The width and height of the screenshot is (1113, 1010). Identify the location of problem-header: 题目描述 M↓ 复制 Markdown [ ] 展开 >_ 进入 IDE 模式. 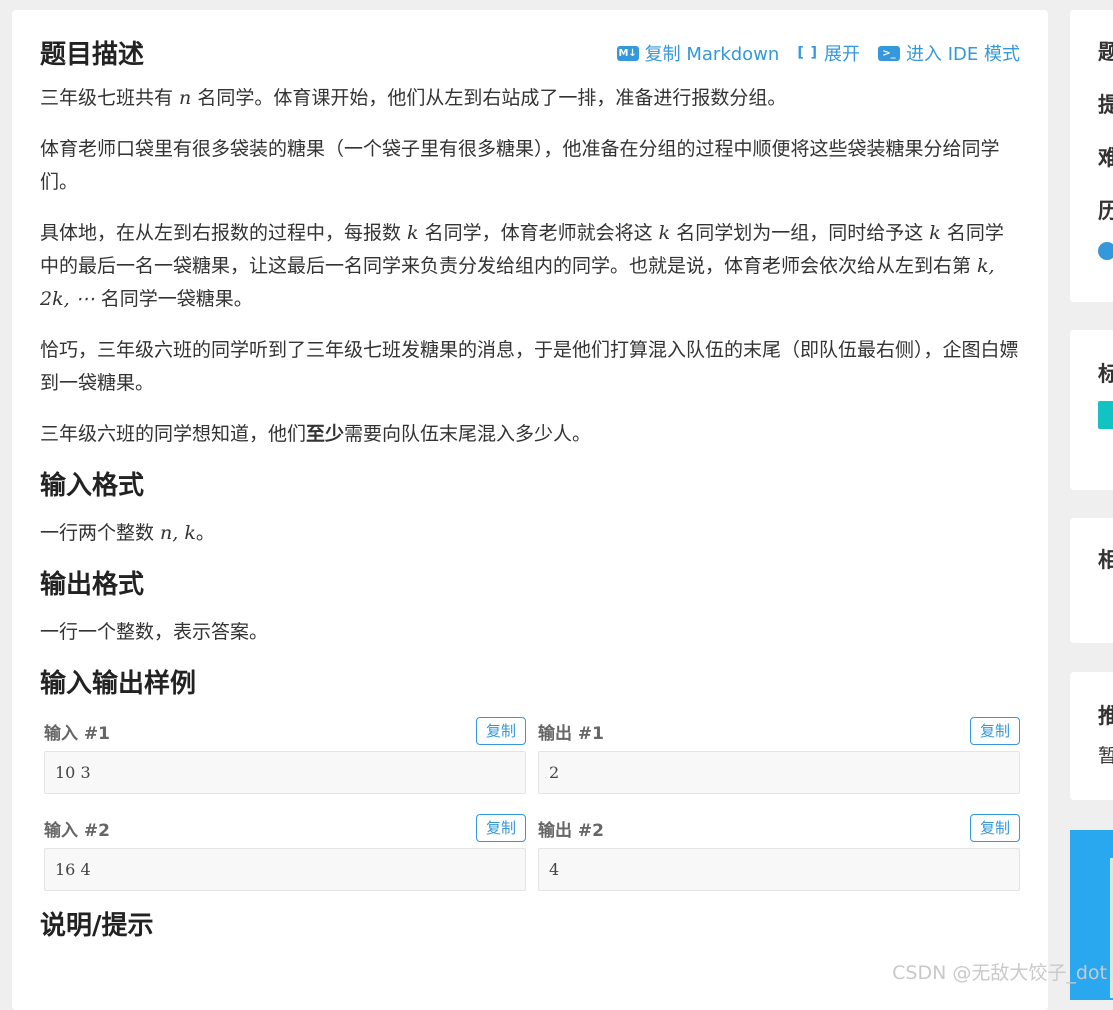
(530, 55).